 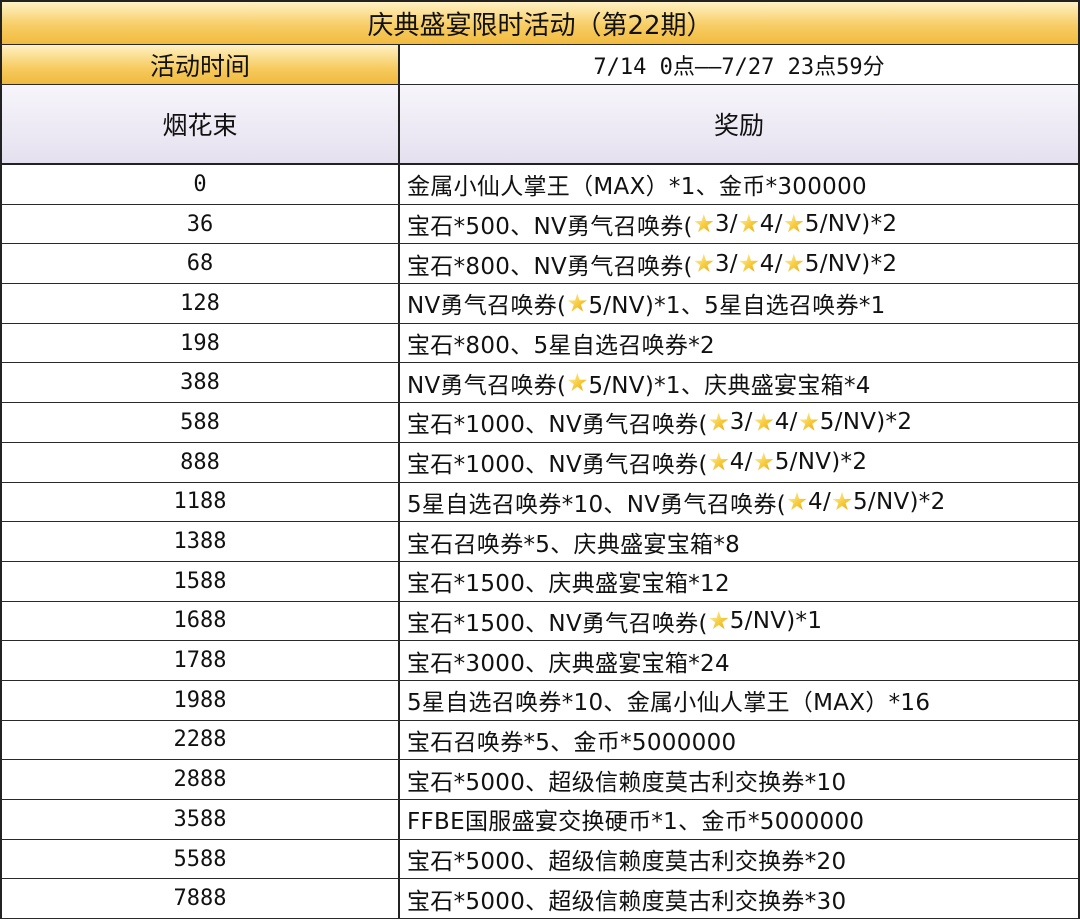 What do you see at coordinates (660, 424) in the screenshot?
I see `reward-text: 宝石*1000、NV勇气召唤券(3/4/5/NV)*2` at bounding box center [660, 424].